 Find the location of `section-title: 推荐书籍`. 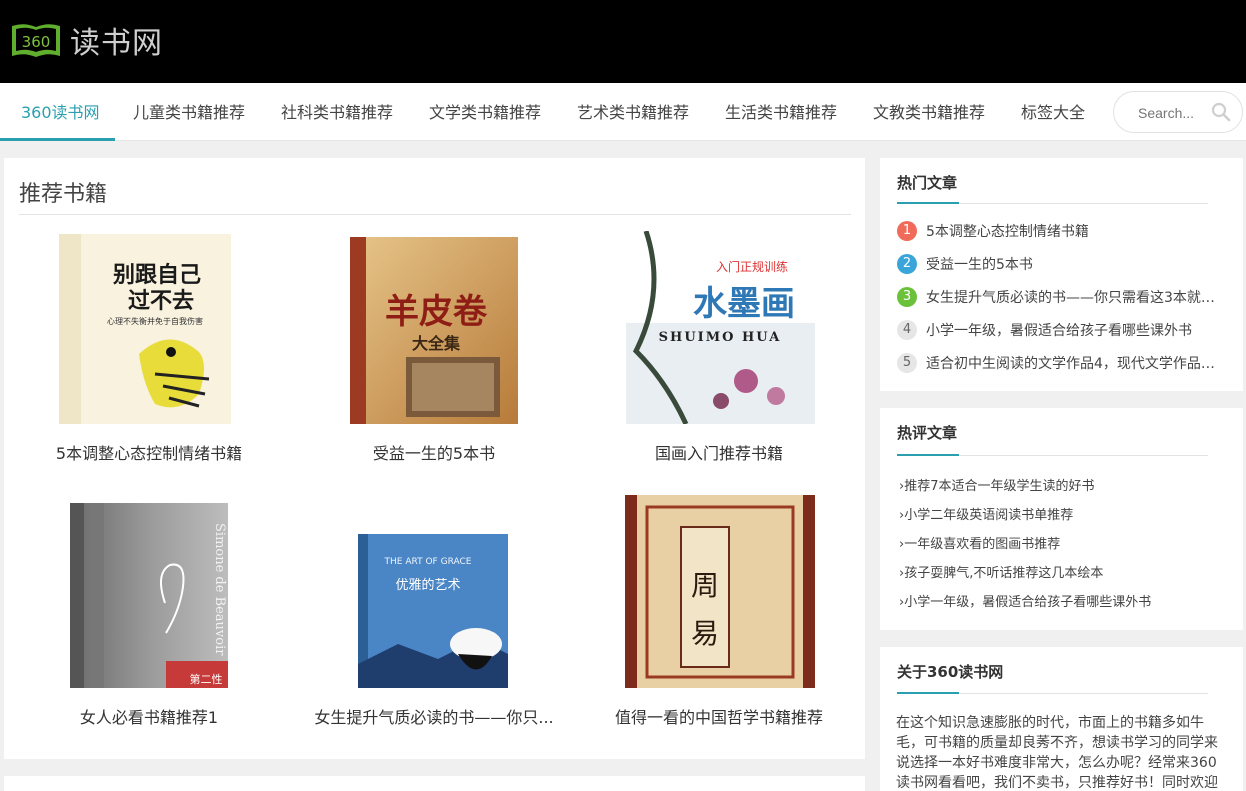

section-title: 推荐书籍 is located at coordinates (63, 194).